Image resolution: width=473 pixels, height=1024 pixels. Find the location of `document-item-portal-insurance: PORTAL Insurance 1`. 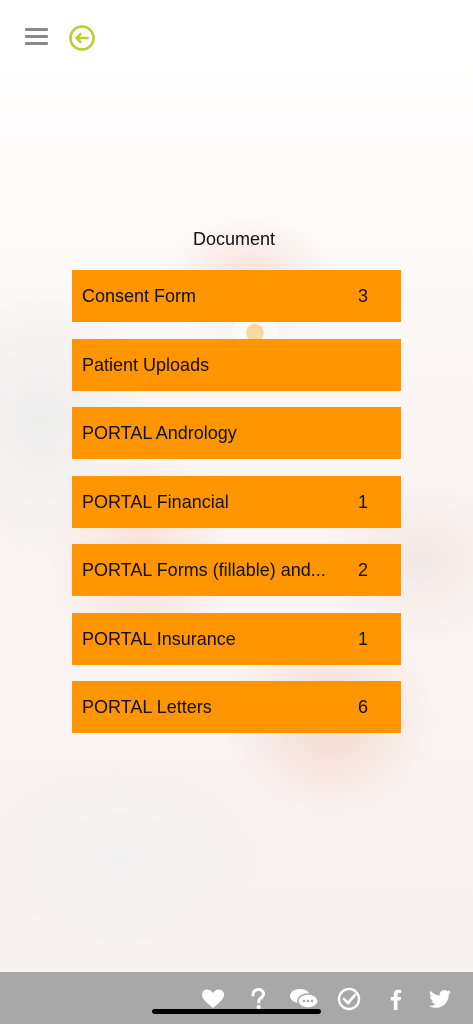

document-item-portal-insurance: PORTAL Insurance 1 is located at coordinates (236, 638).